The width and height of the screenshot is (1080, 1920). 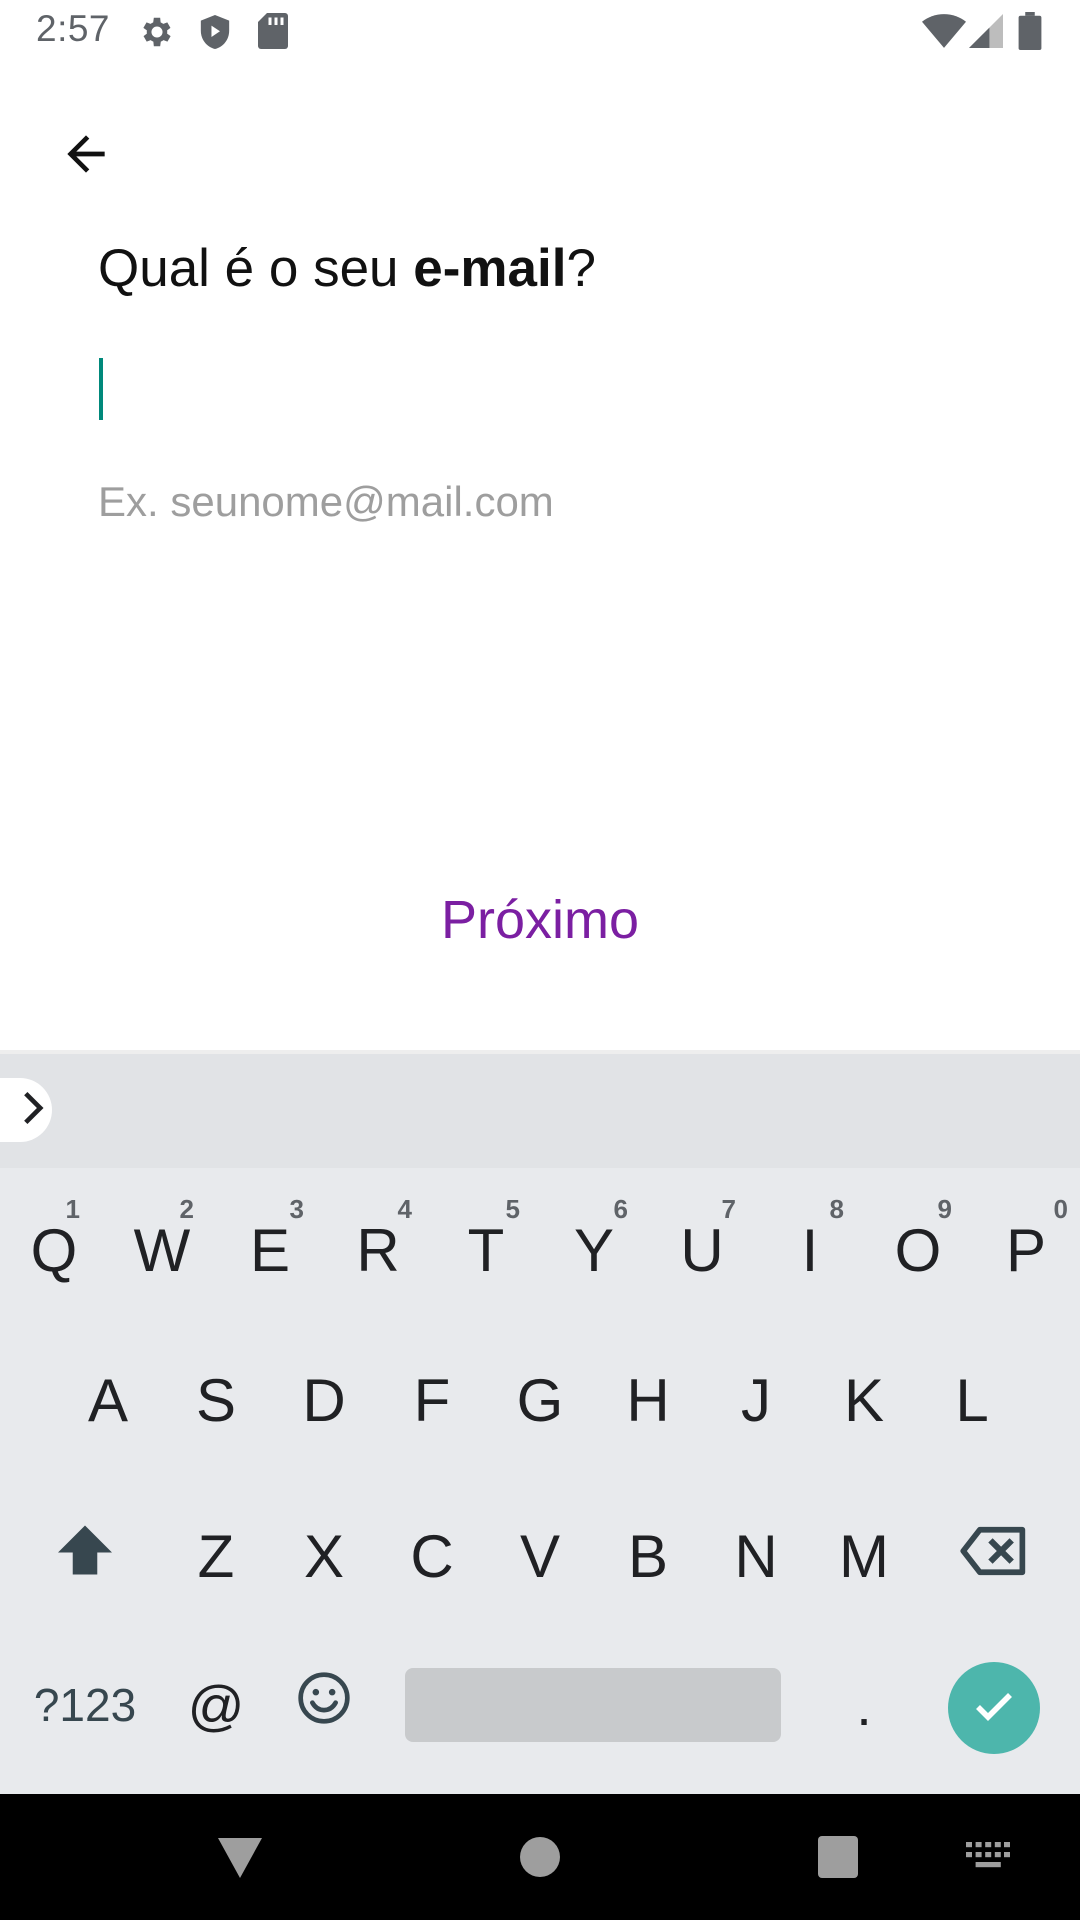 I want to click on battery-icon, so click(x=1030, y=33).